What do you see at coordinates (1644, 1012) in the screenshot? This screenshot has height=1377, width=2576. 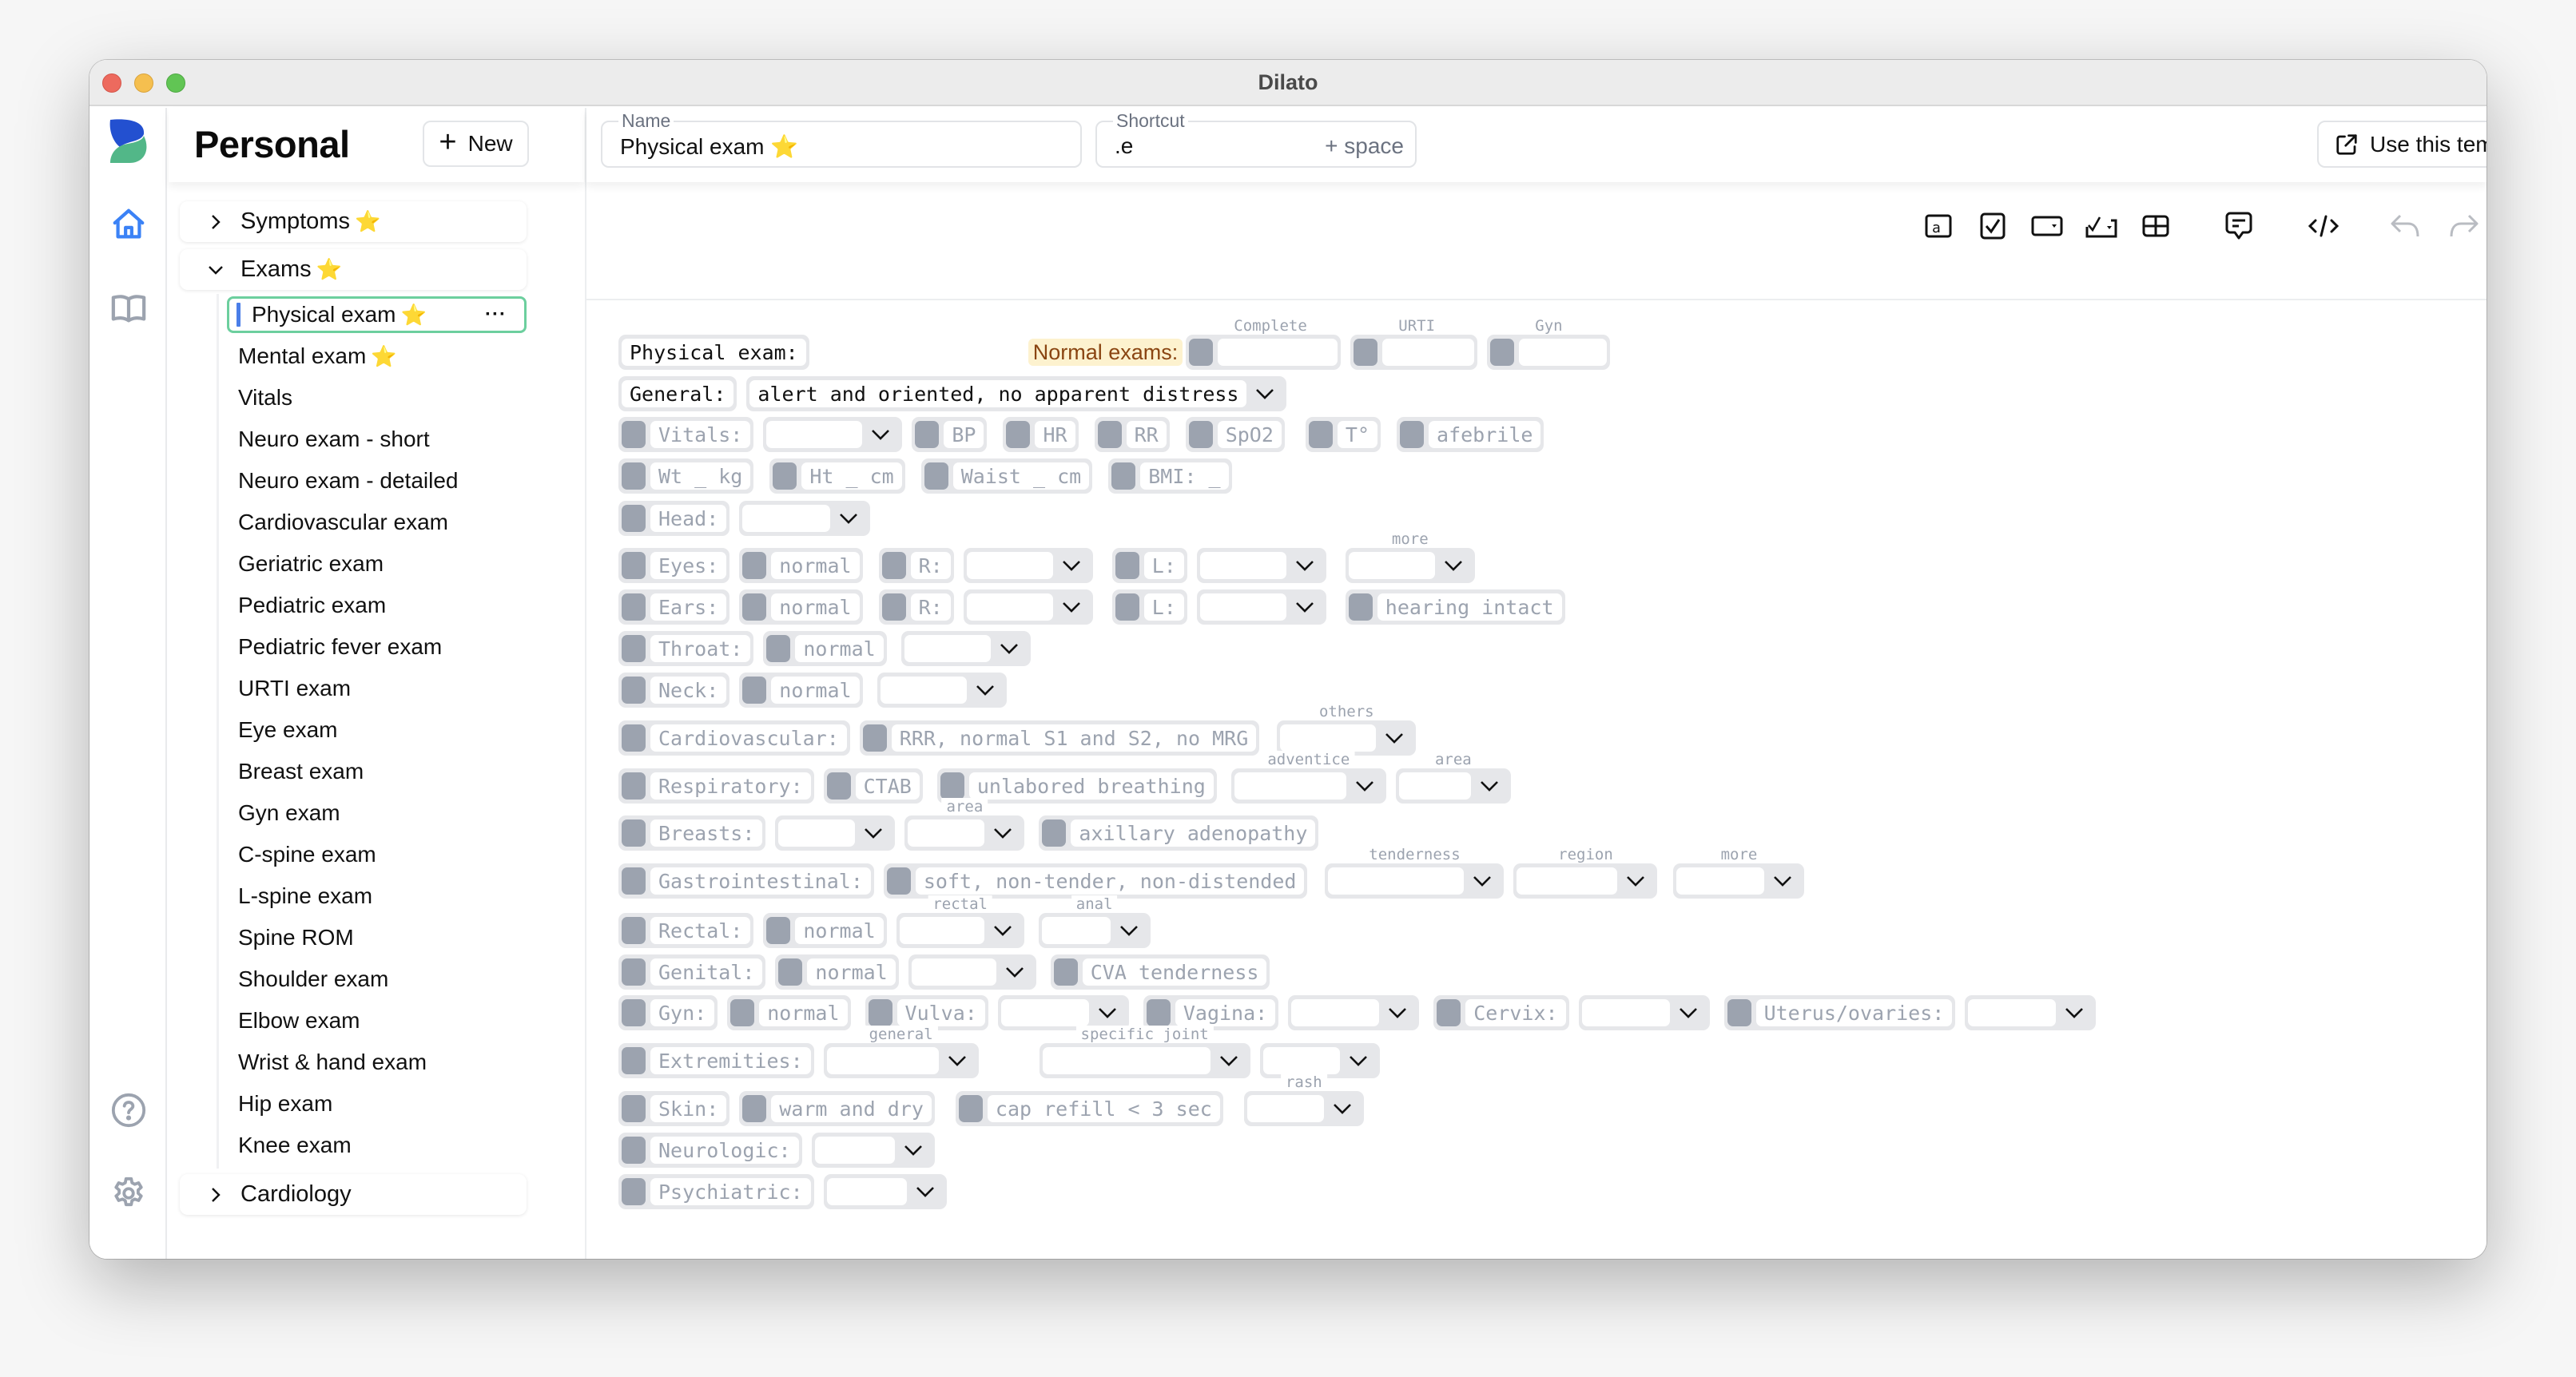 I see `cervix-dropdown` at bounding box center [1644, 1012].